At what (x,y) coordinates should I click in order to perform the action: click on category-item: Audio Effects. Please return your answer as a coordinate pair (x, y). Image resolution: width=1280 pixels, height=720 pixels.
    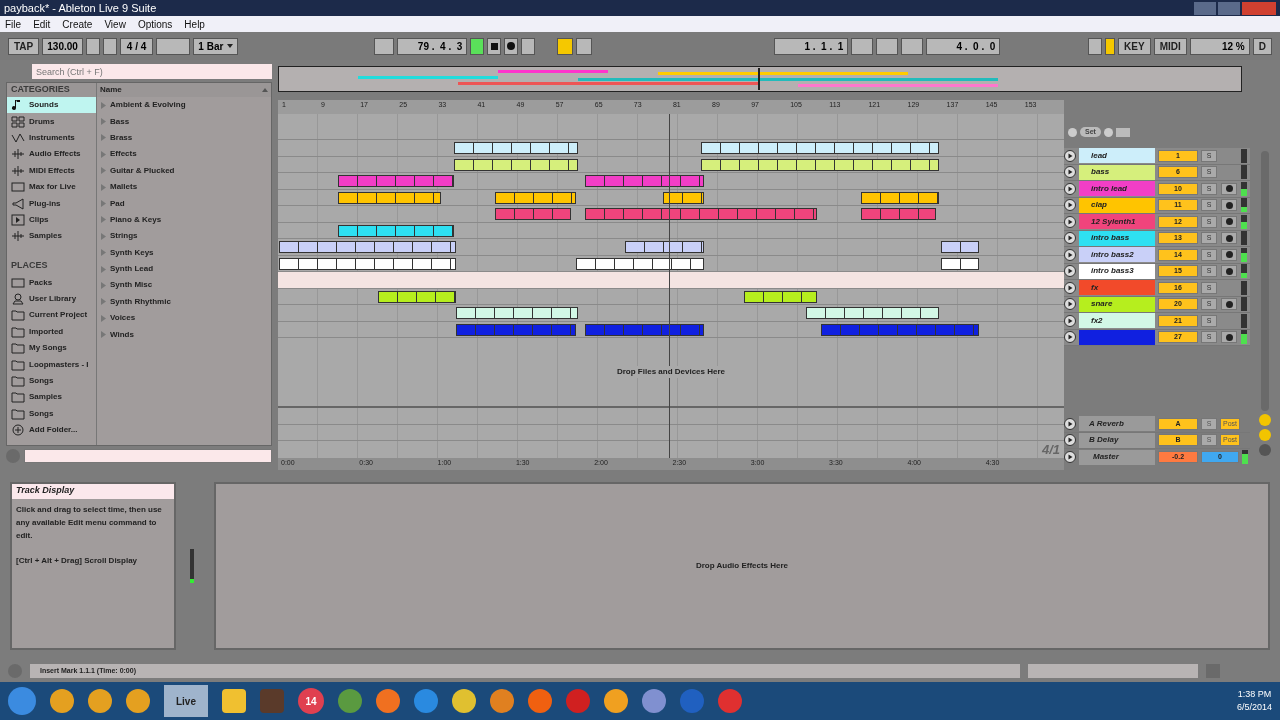
    Looking at the image, I should click on (51, 154).